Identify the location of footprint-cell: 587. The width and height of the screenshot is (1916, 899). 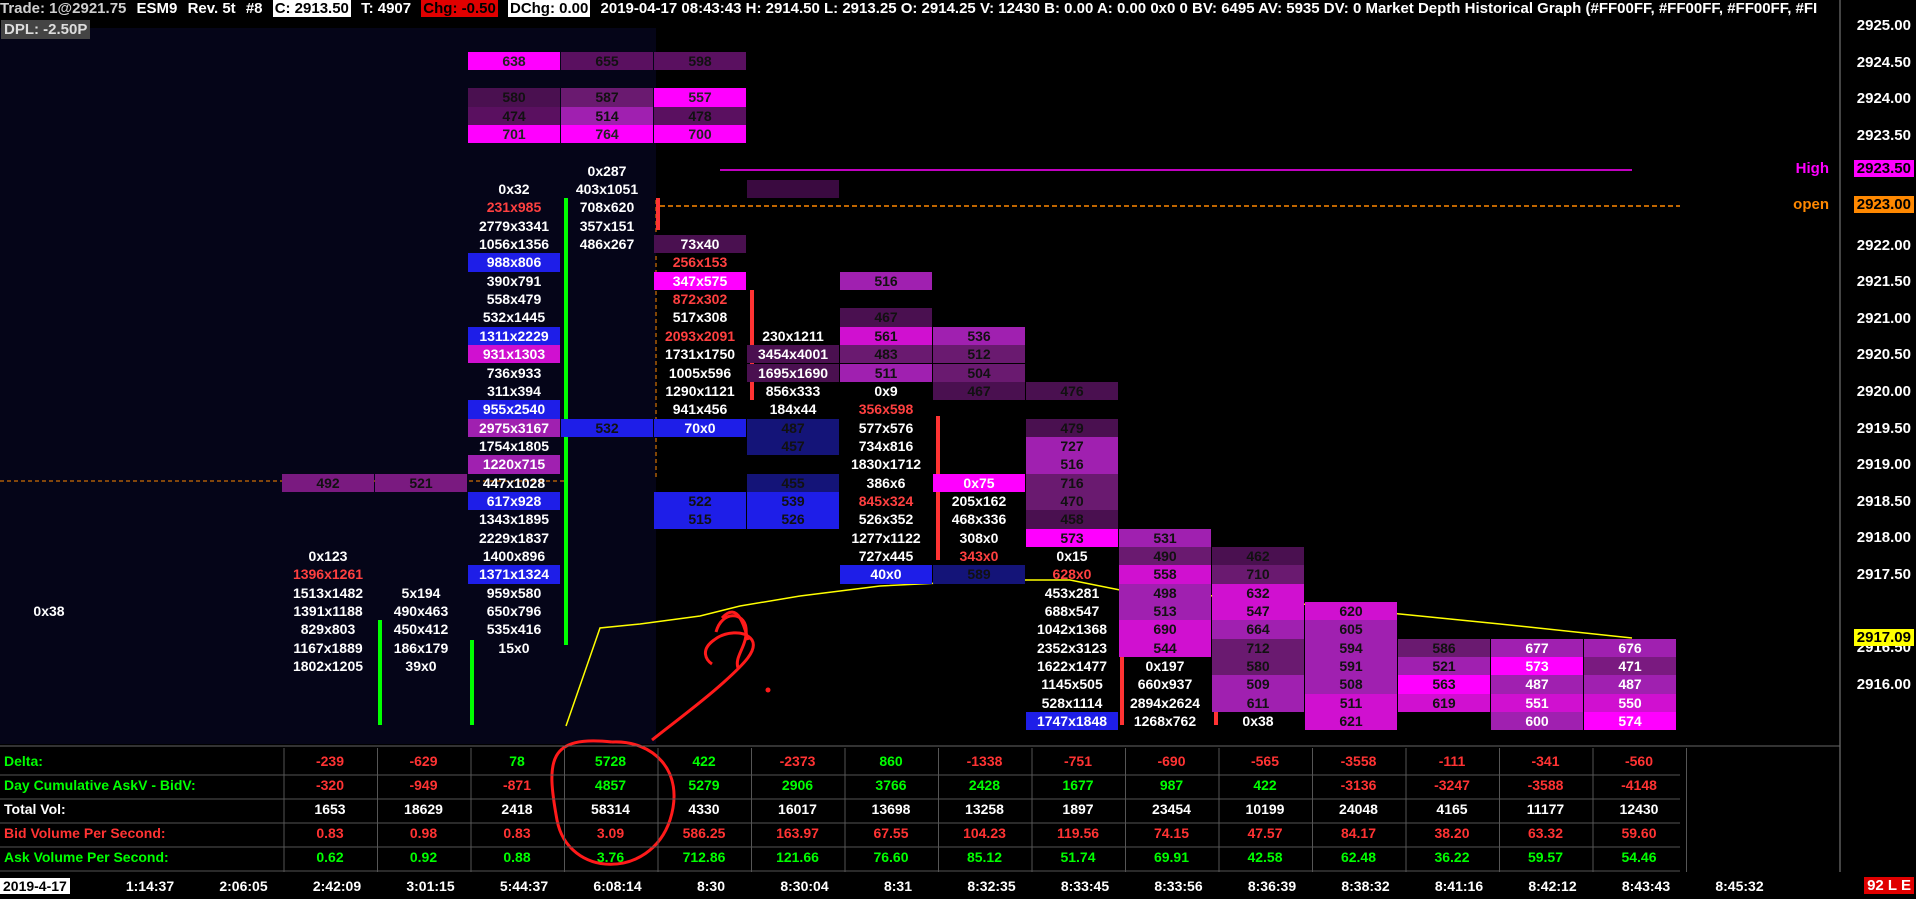
(607, 97).